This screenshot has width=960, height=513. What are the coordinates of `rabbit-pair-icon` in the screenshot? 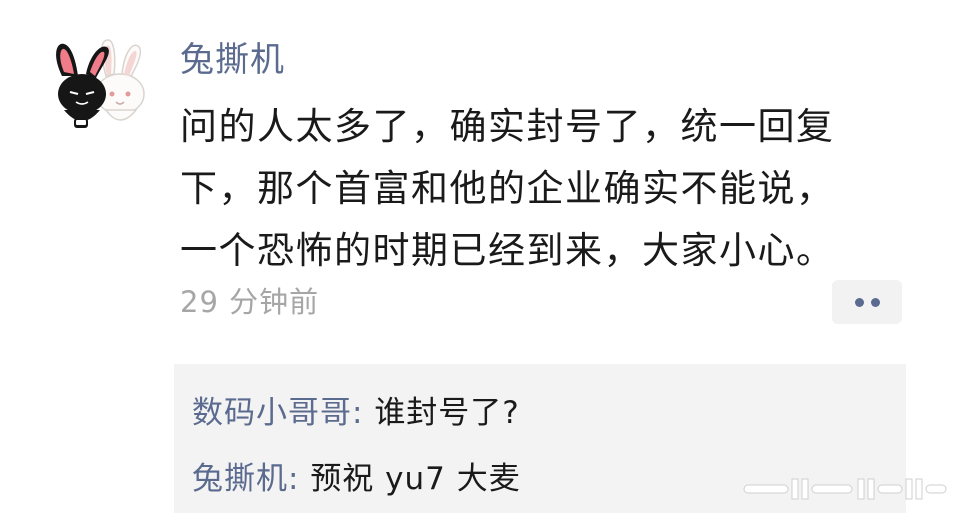 It's located at (100, 83).